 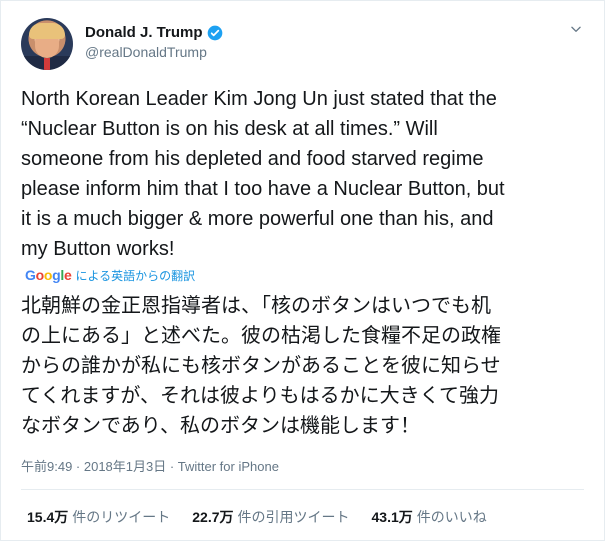 I want to click on name-row: Donald J. Trump, so click(x=154, y=32).